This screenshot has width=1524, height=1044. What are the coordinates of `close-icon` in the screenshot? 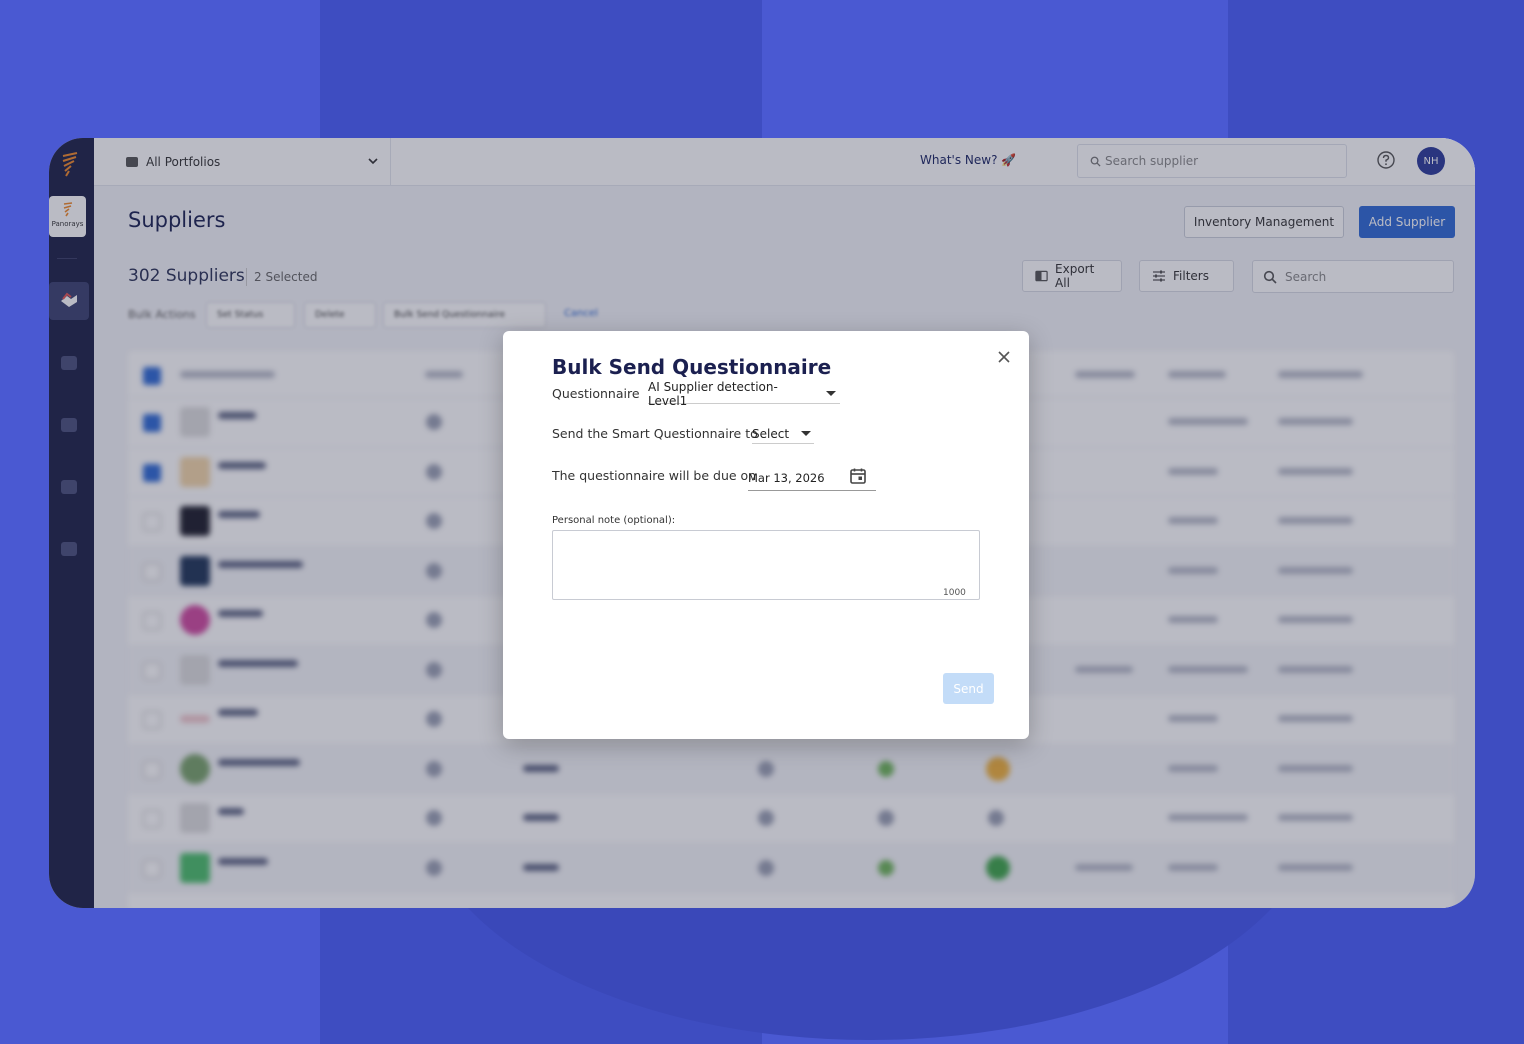 It's located at (1004, 357).